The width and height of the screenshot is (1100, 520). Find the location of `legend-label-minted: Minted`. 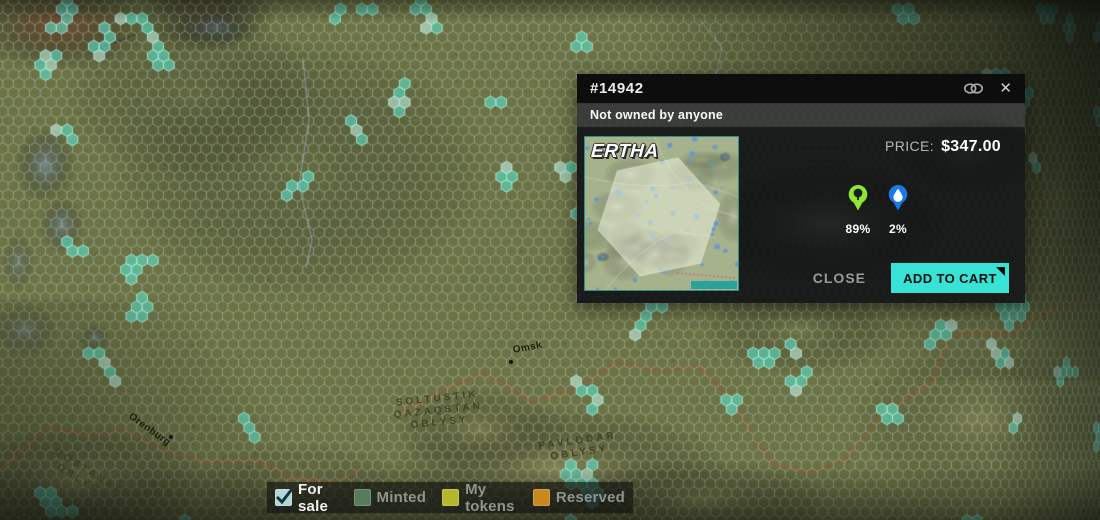

legend-label-minted: Minted is located at coordinates (401, 497).